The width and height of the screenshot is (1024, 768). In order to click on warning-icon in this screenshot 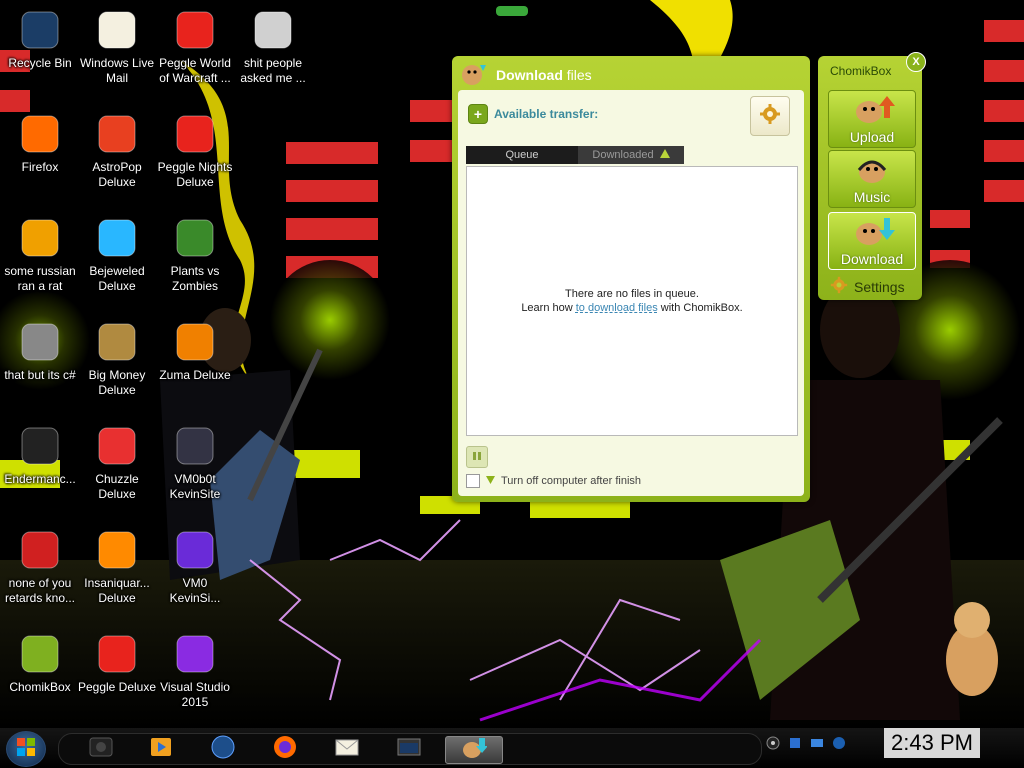, I will do `click(664, 155)`.